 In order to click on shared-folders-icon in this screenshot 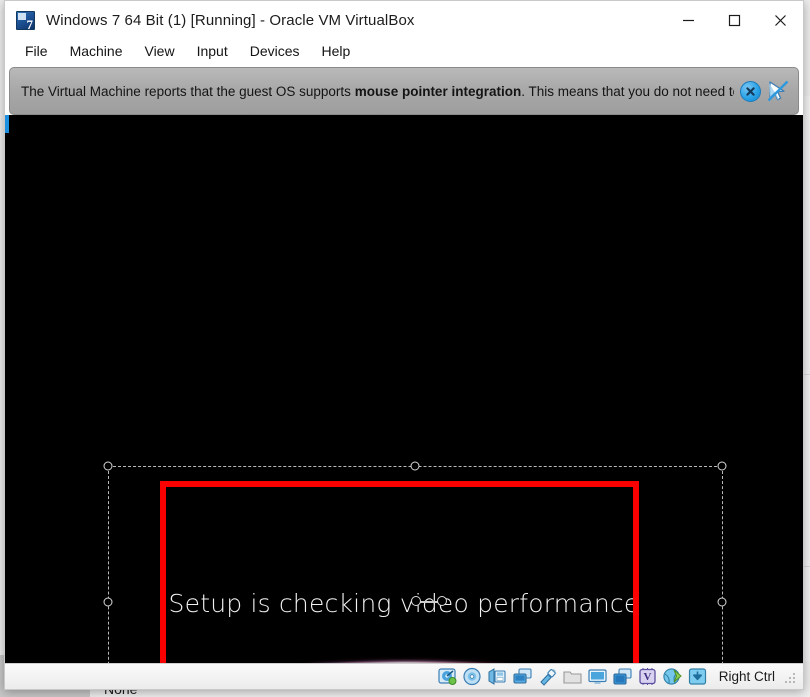, I will do `click(572, 676)`.